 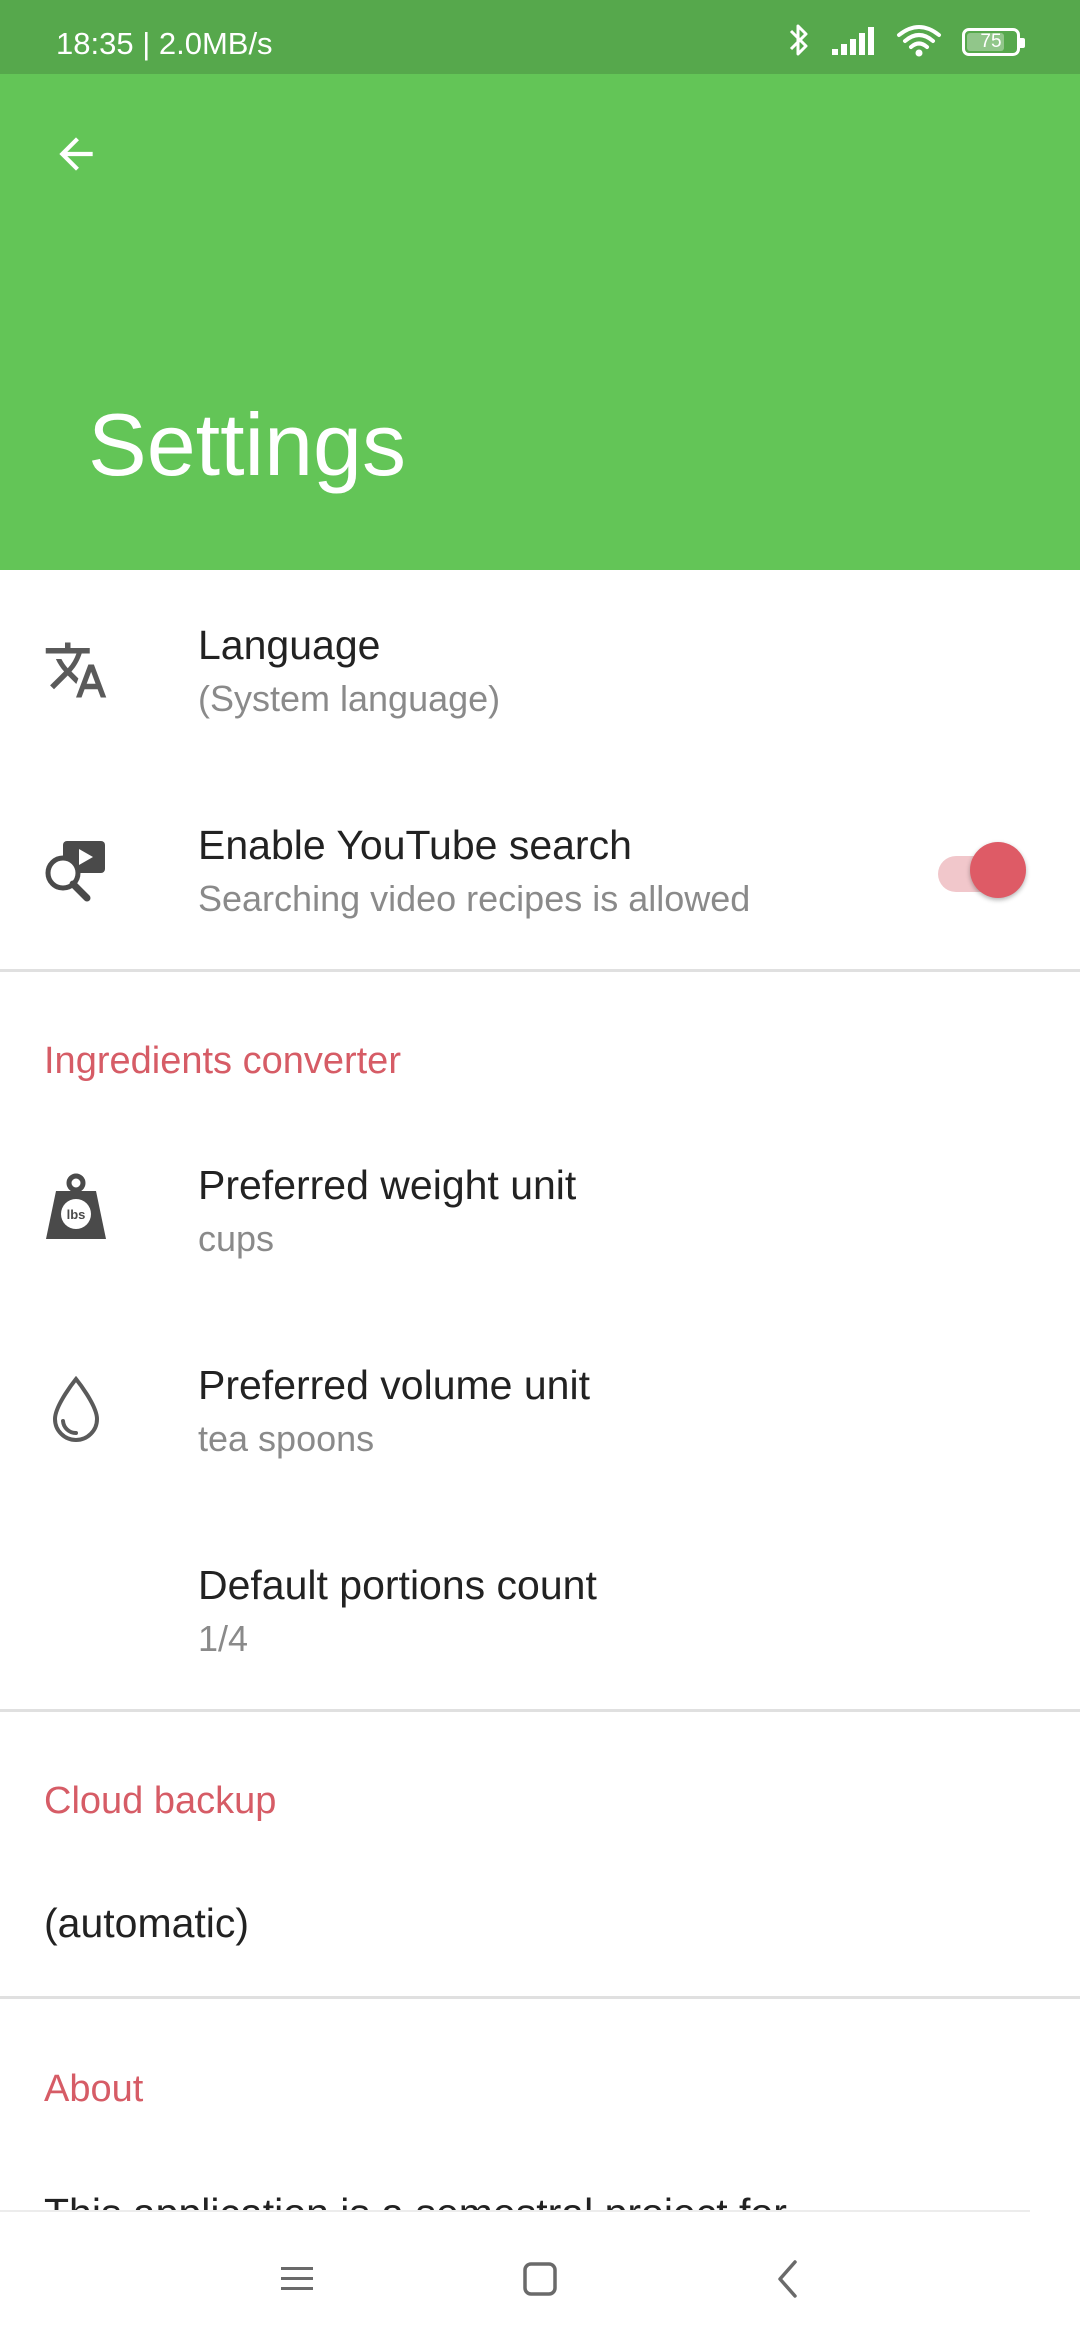 What do you see at coordinates (540, 37) in the screenshot?
I see `status-bar: 18:35 | 2.0MB/s 75` at bounding box center [540, 37].